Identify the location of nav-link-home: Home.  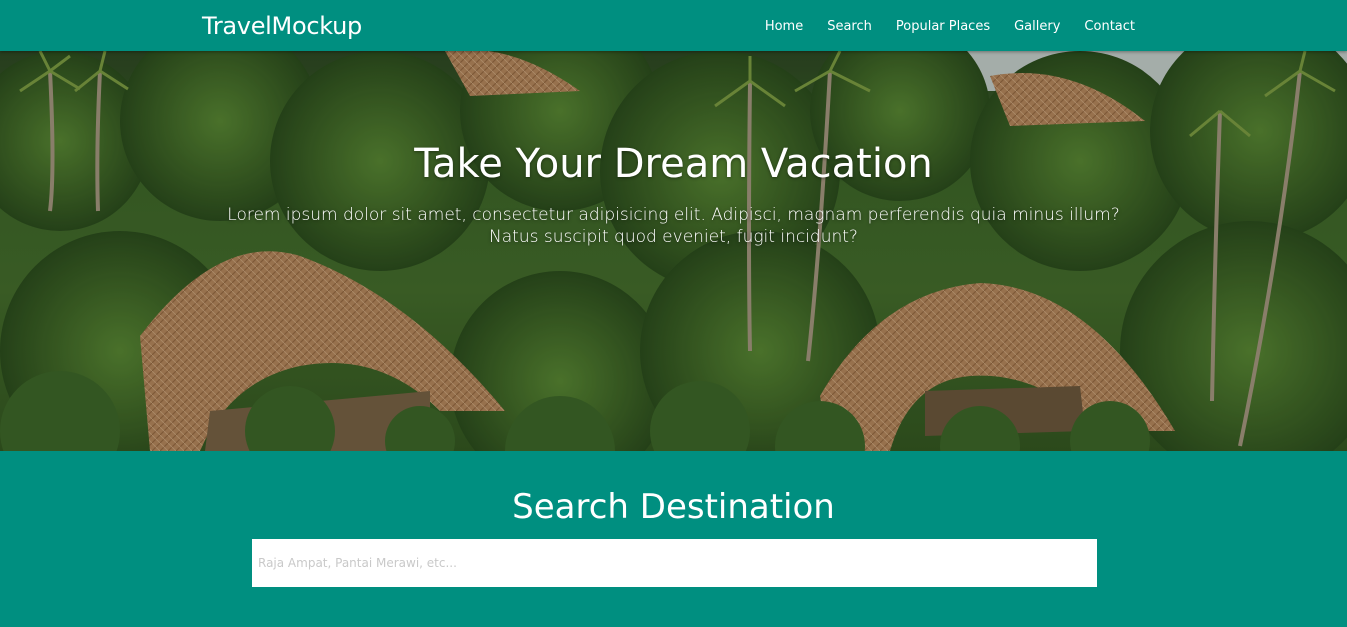
(784, 26).